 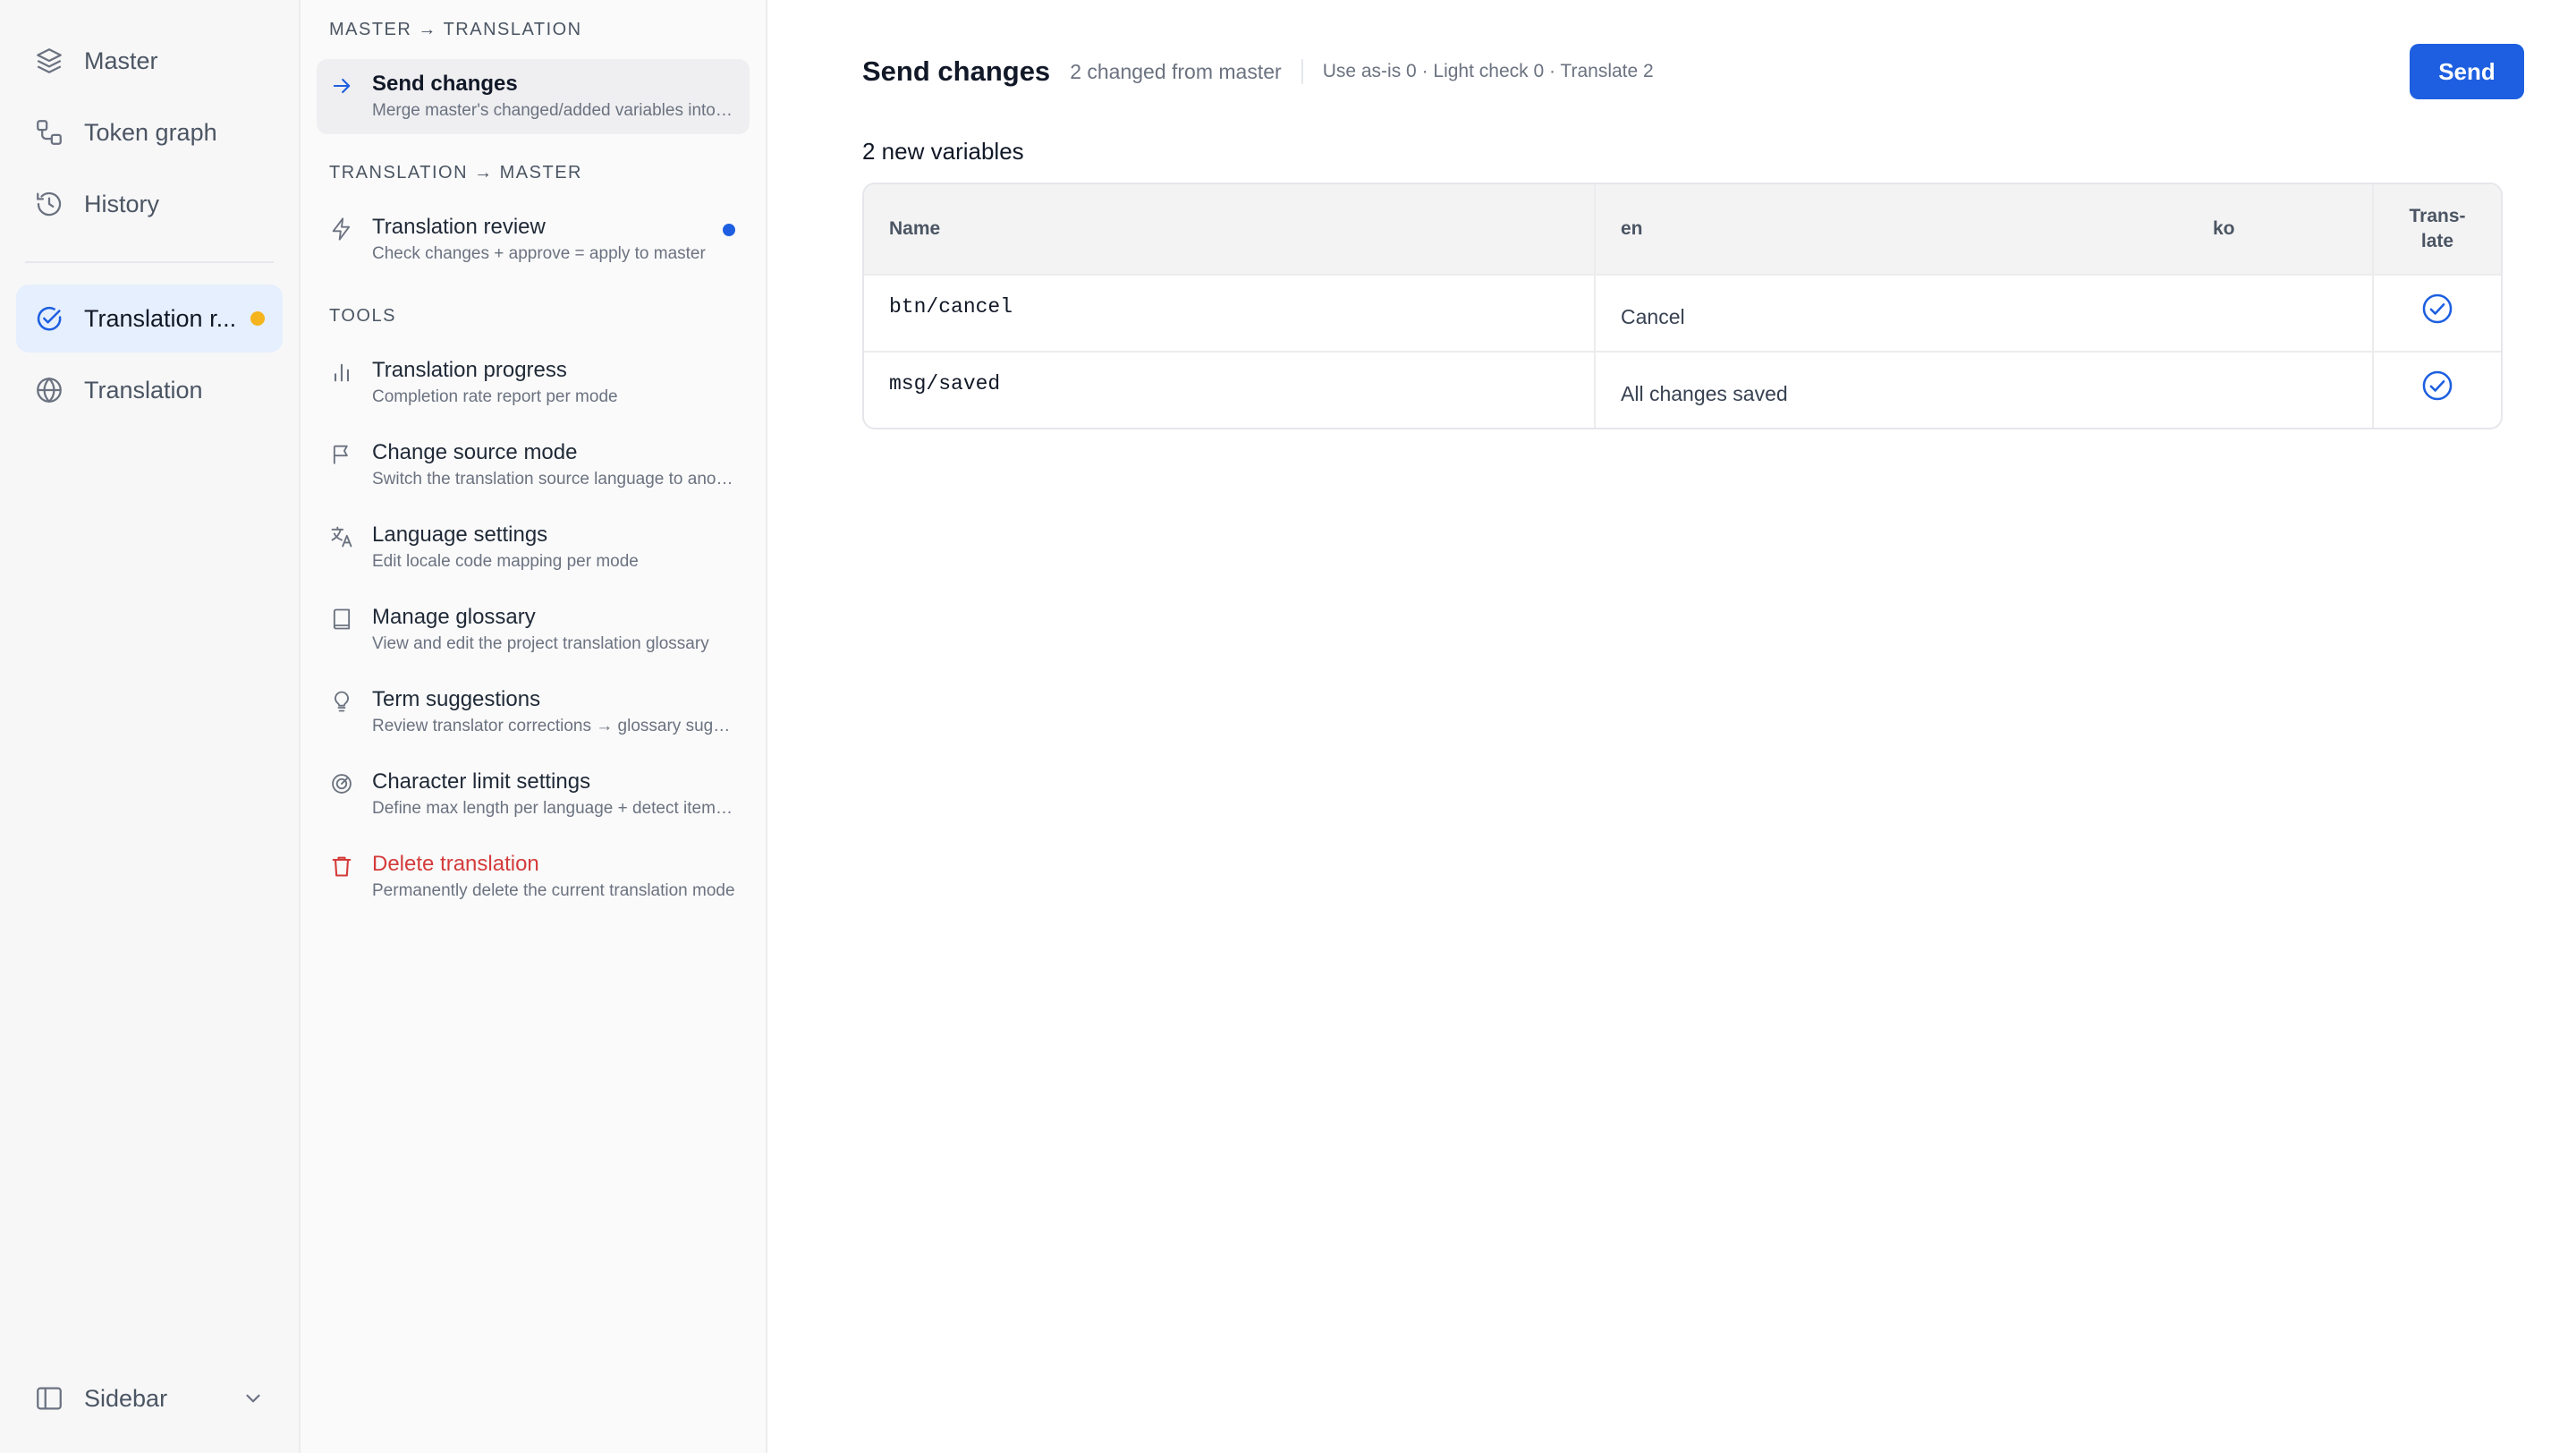 I want to click on column-header-translate-line2: late, so click(x=2437, y=241).